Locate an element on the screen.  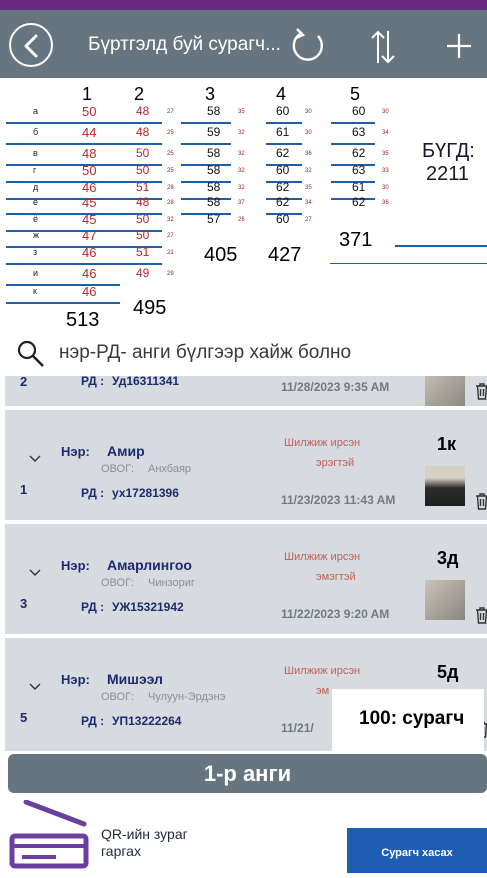
sort-arrows-icon is located at coordinates (383, 47).